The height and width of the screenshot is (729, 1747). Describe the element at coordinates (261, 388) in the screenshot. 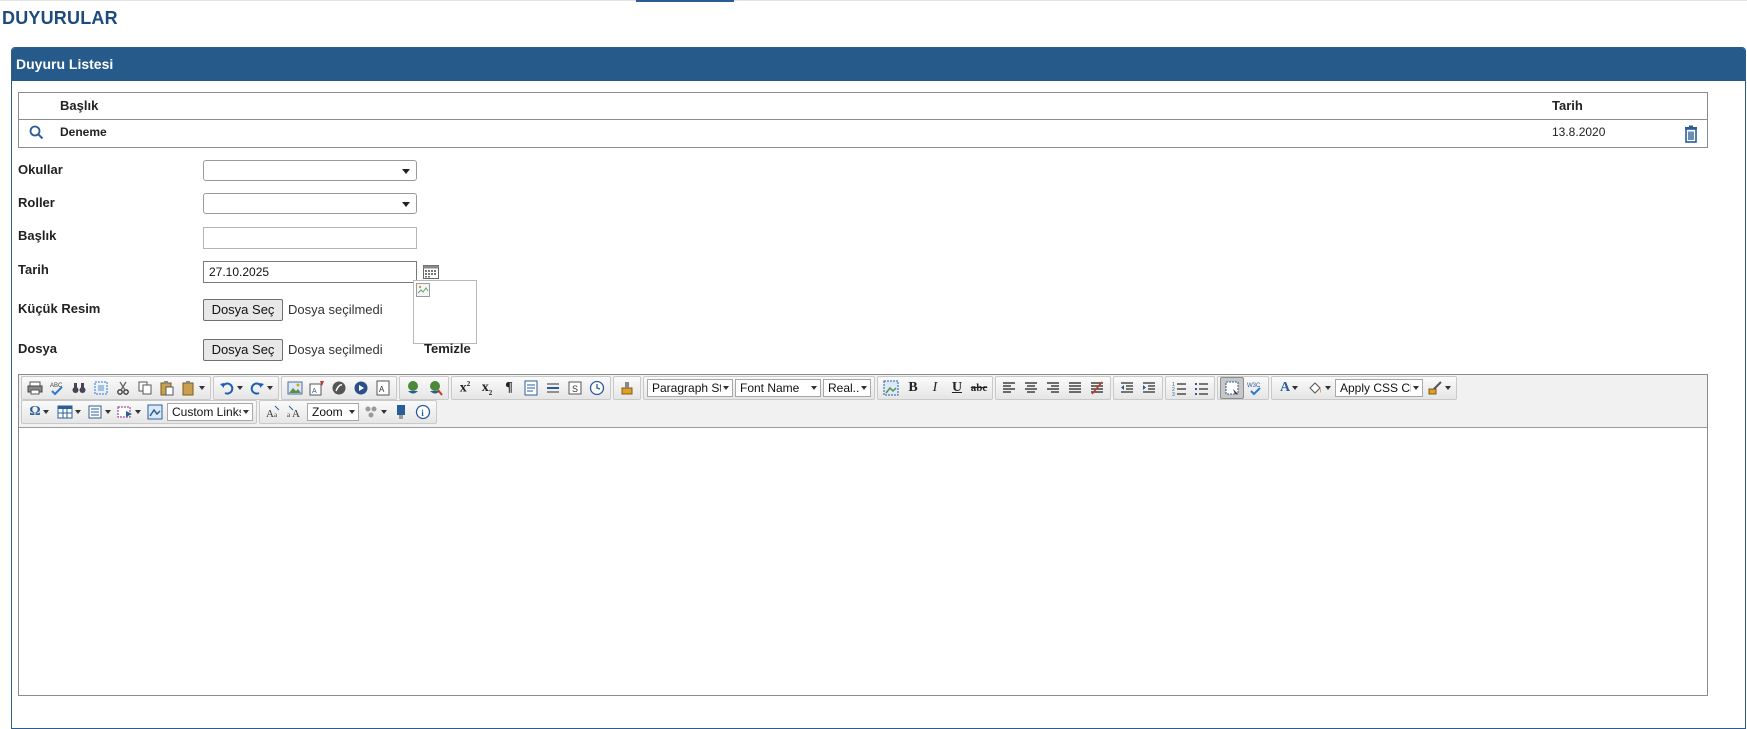

I see `redo-icon` at that location.